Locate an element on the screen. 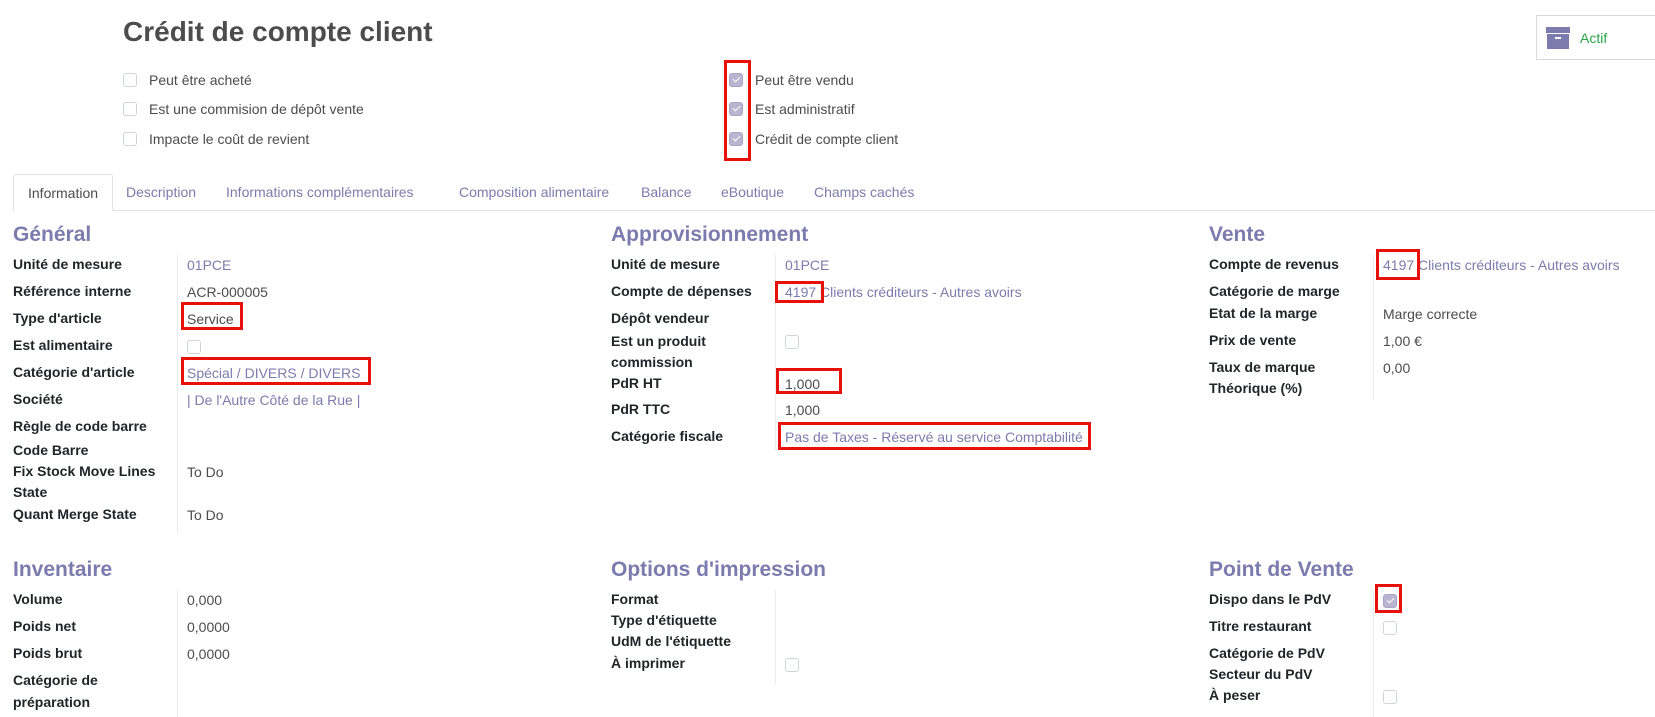 The image size is (1655, 717). field-value-uom: 01PCE is located at coordinates (209, 265).